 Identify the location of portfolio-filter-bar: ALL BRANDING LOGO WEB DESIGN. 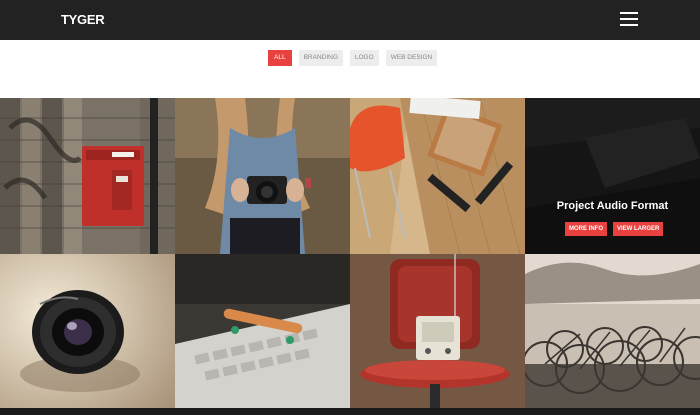
(350, 69).